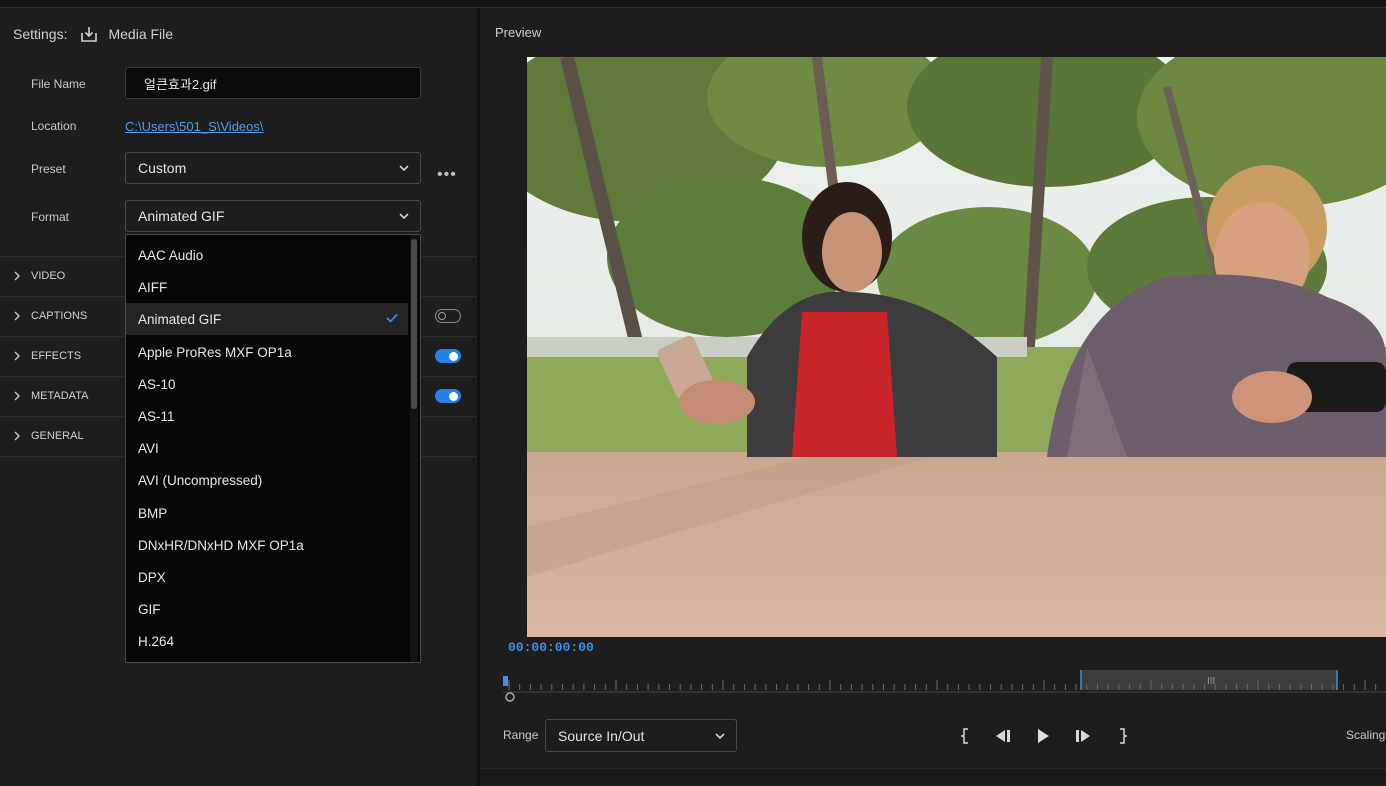 Image resolution: width=1386 pixels, height=786 pixels. Describe the element at coordinates (447, 175) in the screenshot. I see `more-horizontal-icon: •••` at that location.